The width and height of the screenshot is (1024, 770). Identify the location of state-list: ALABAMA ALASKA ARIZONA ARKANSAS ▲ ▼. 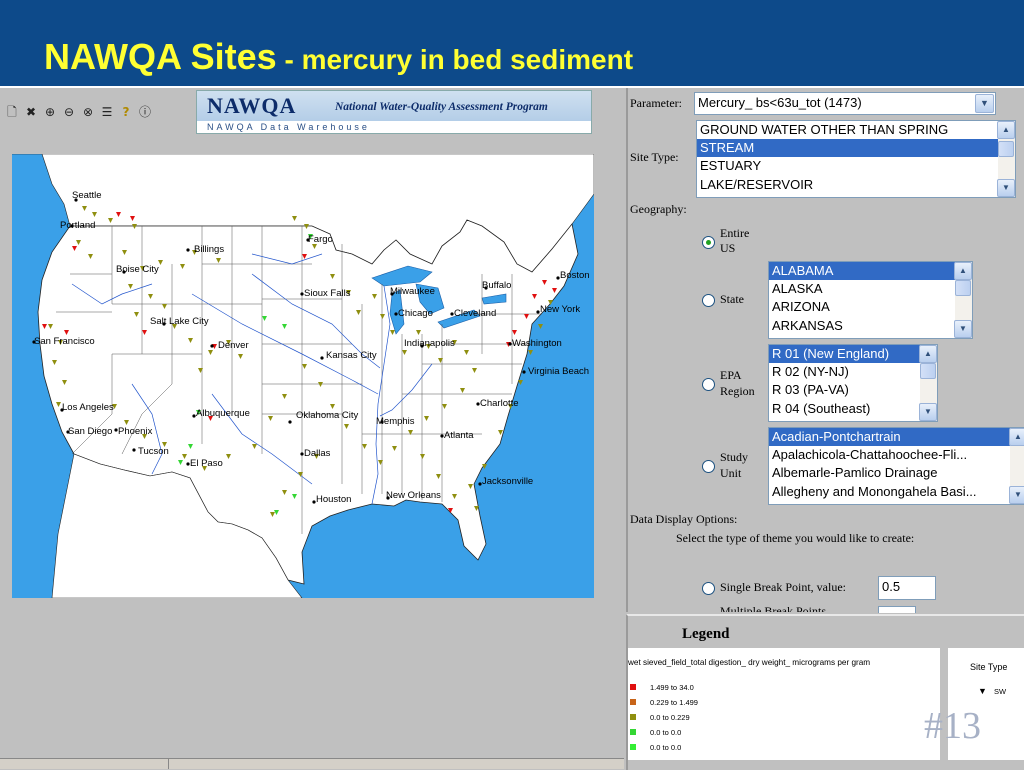
(870, 300).